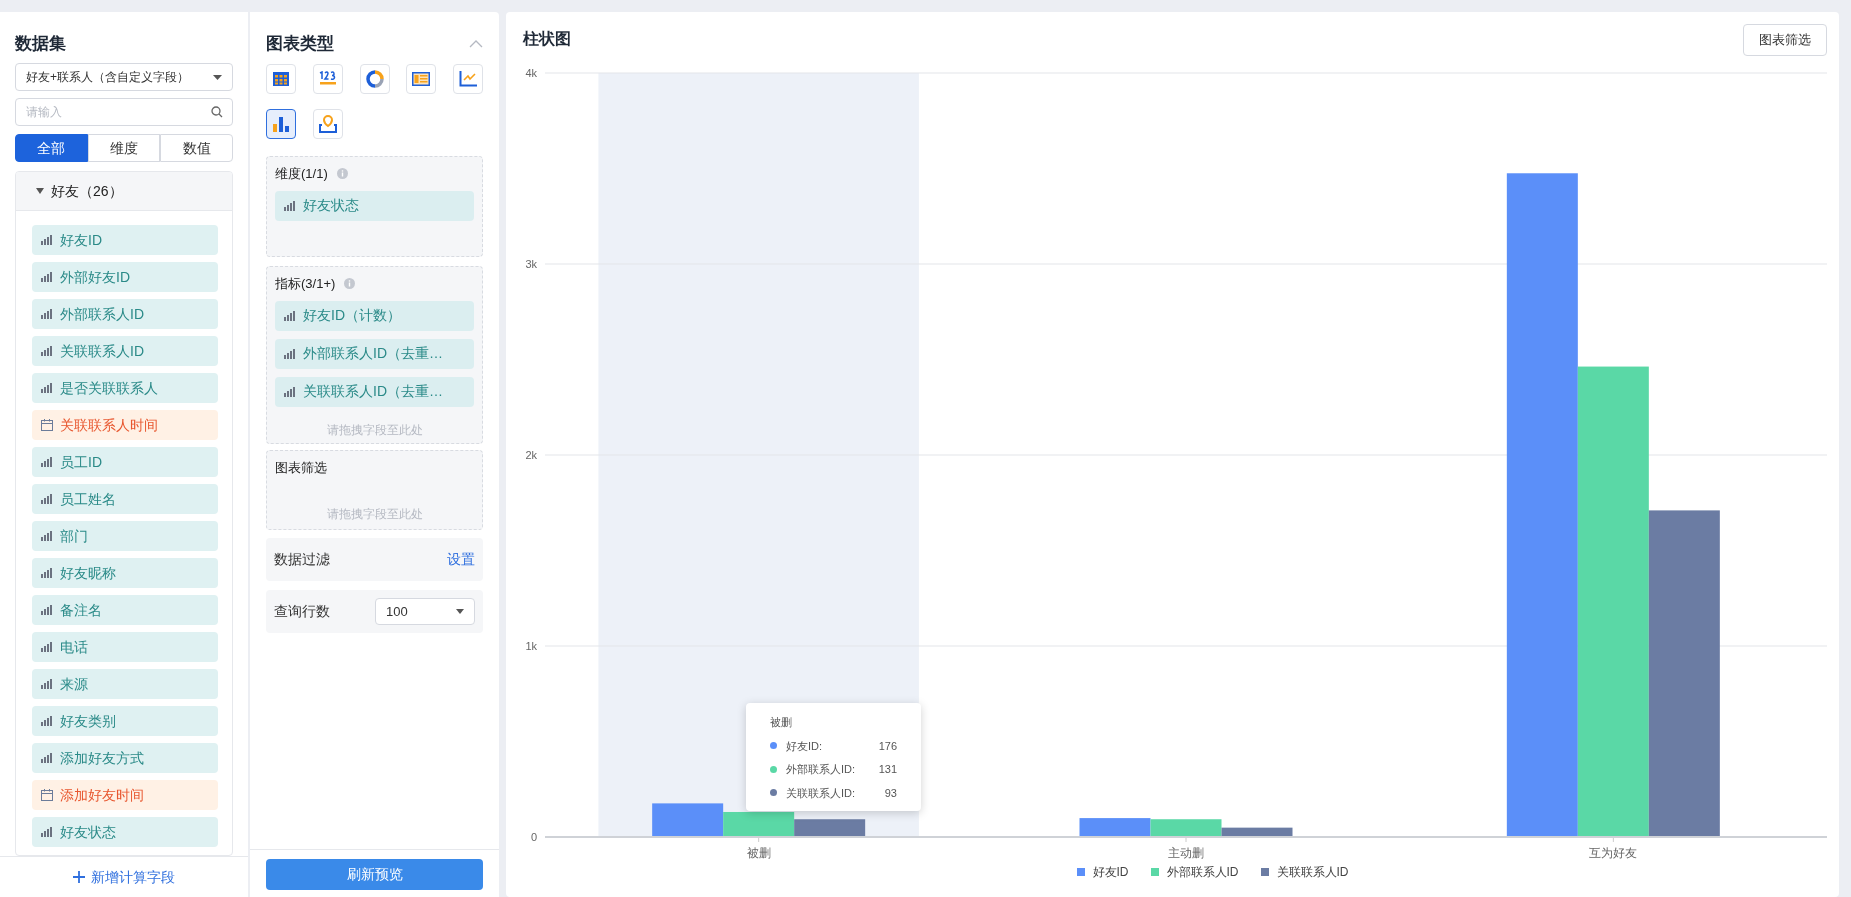 The image size is (1851, 897). Describe the element at coordinates (125, 240) in the screenshot. I see `field-chip: 好友ID` at that location.